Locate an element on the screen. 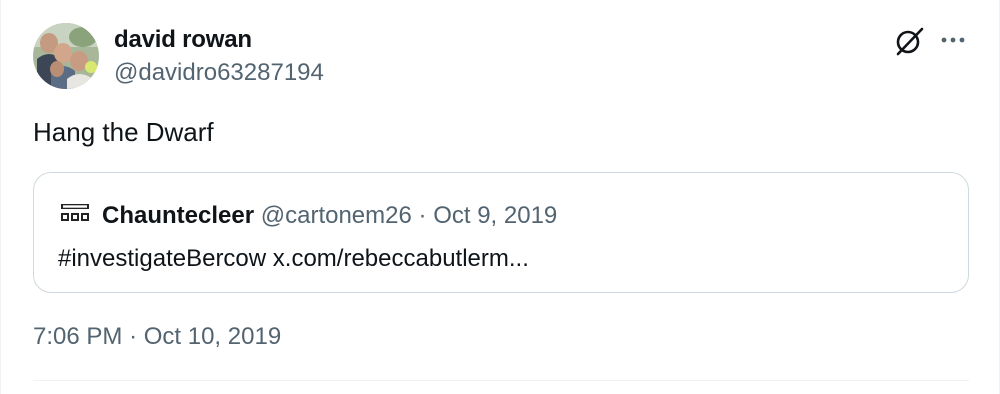 This screenshot has width=1000, height=394. divider is located at coordinates (501, 380).